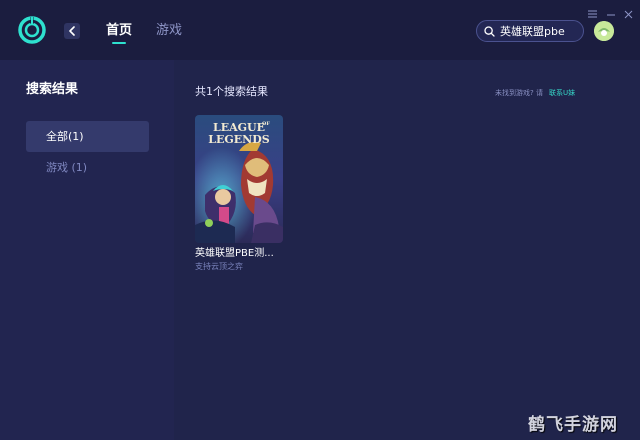 Image resolution: width=640 pixels, height=440 pixels. Describe the element at coordinates (573, 425) in the screenshot. I see `watermark: 鹤飞手游网` at that location.